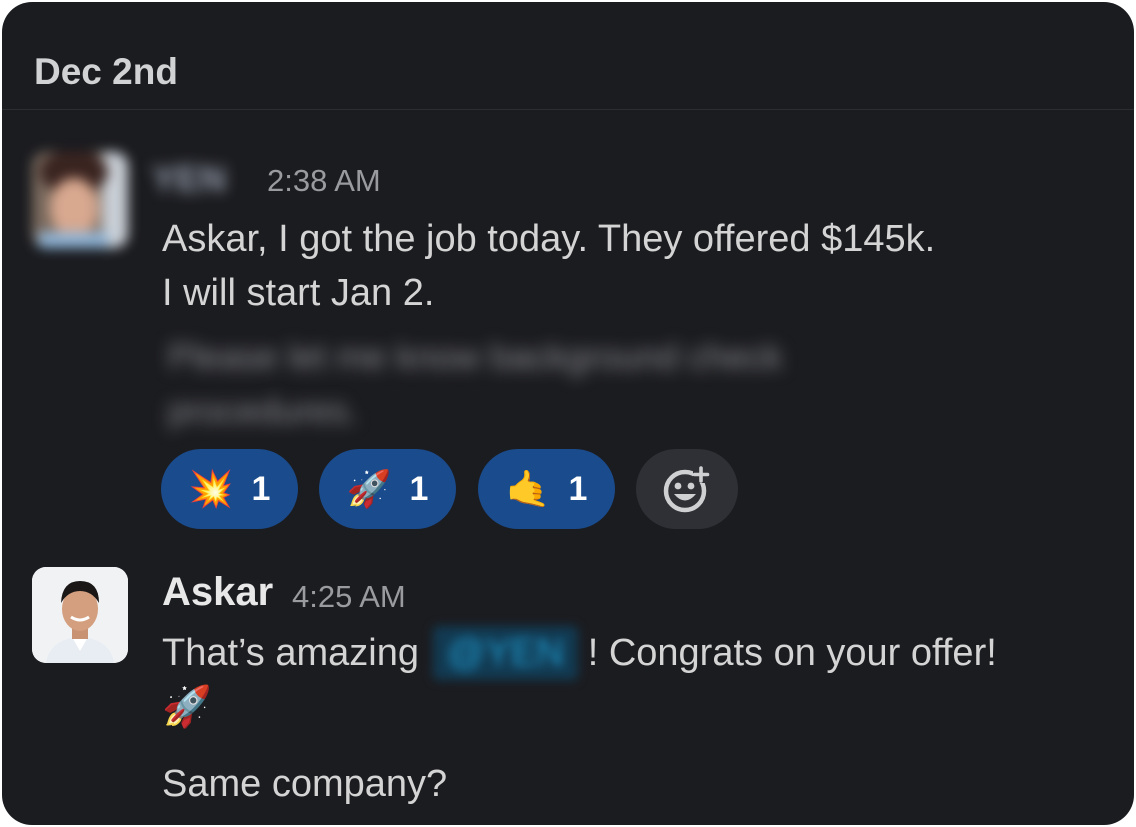  I want to click on reaction-call-me-hand: 🤙 1, so click(546, 489).